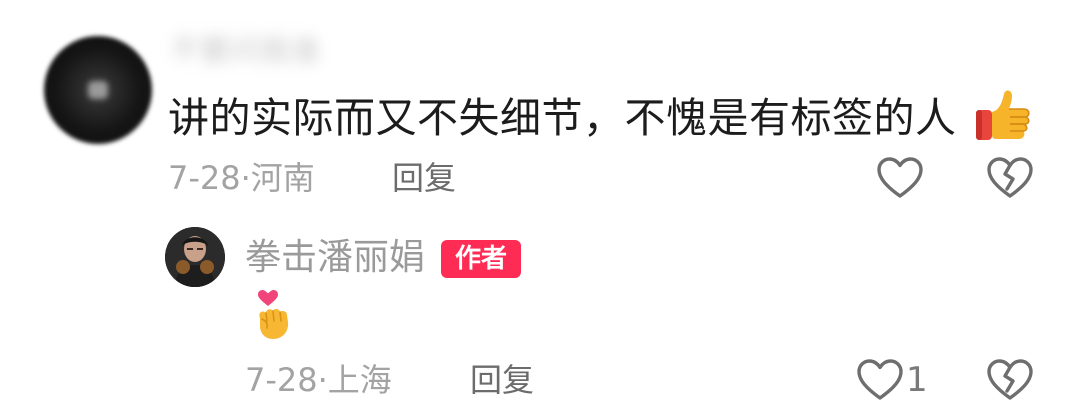 The width and height of the screenshot is (1080, 420). Describe the element at coordinates (424, 178) in the screenshot. I see `comment-reply-button: 回复` at that location.